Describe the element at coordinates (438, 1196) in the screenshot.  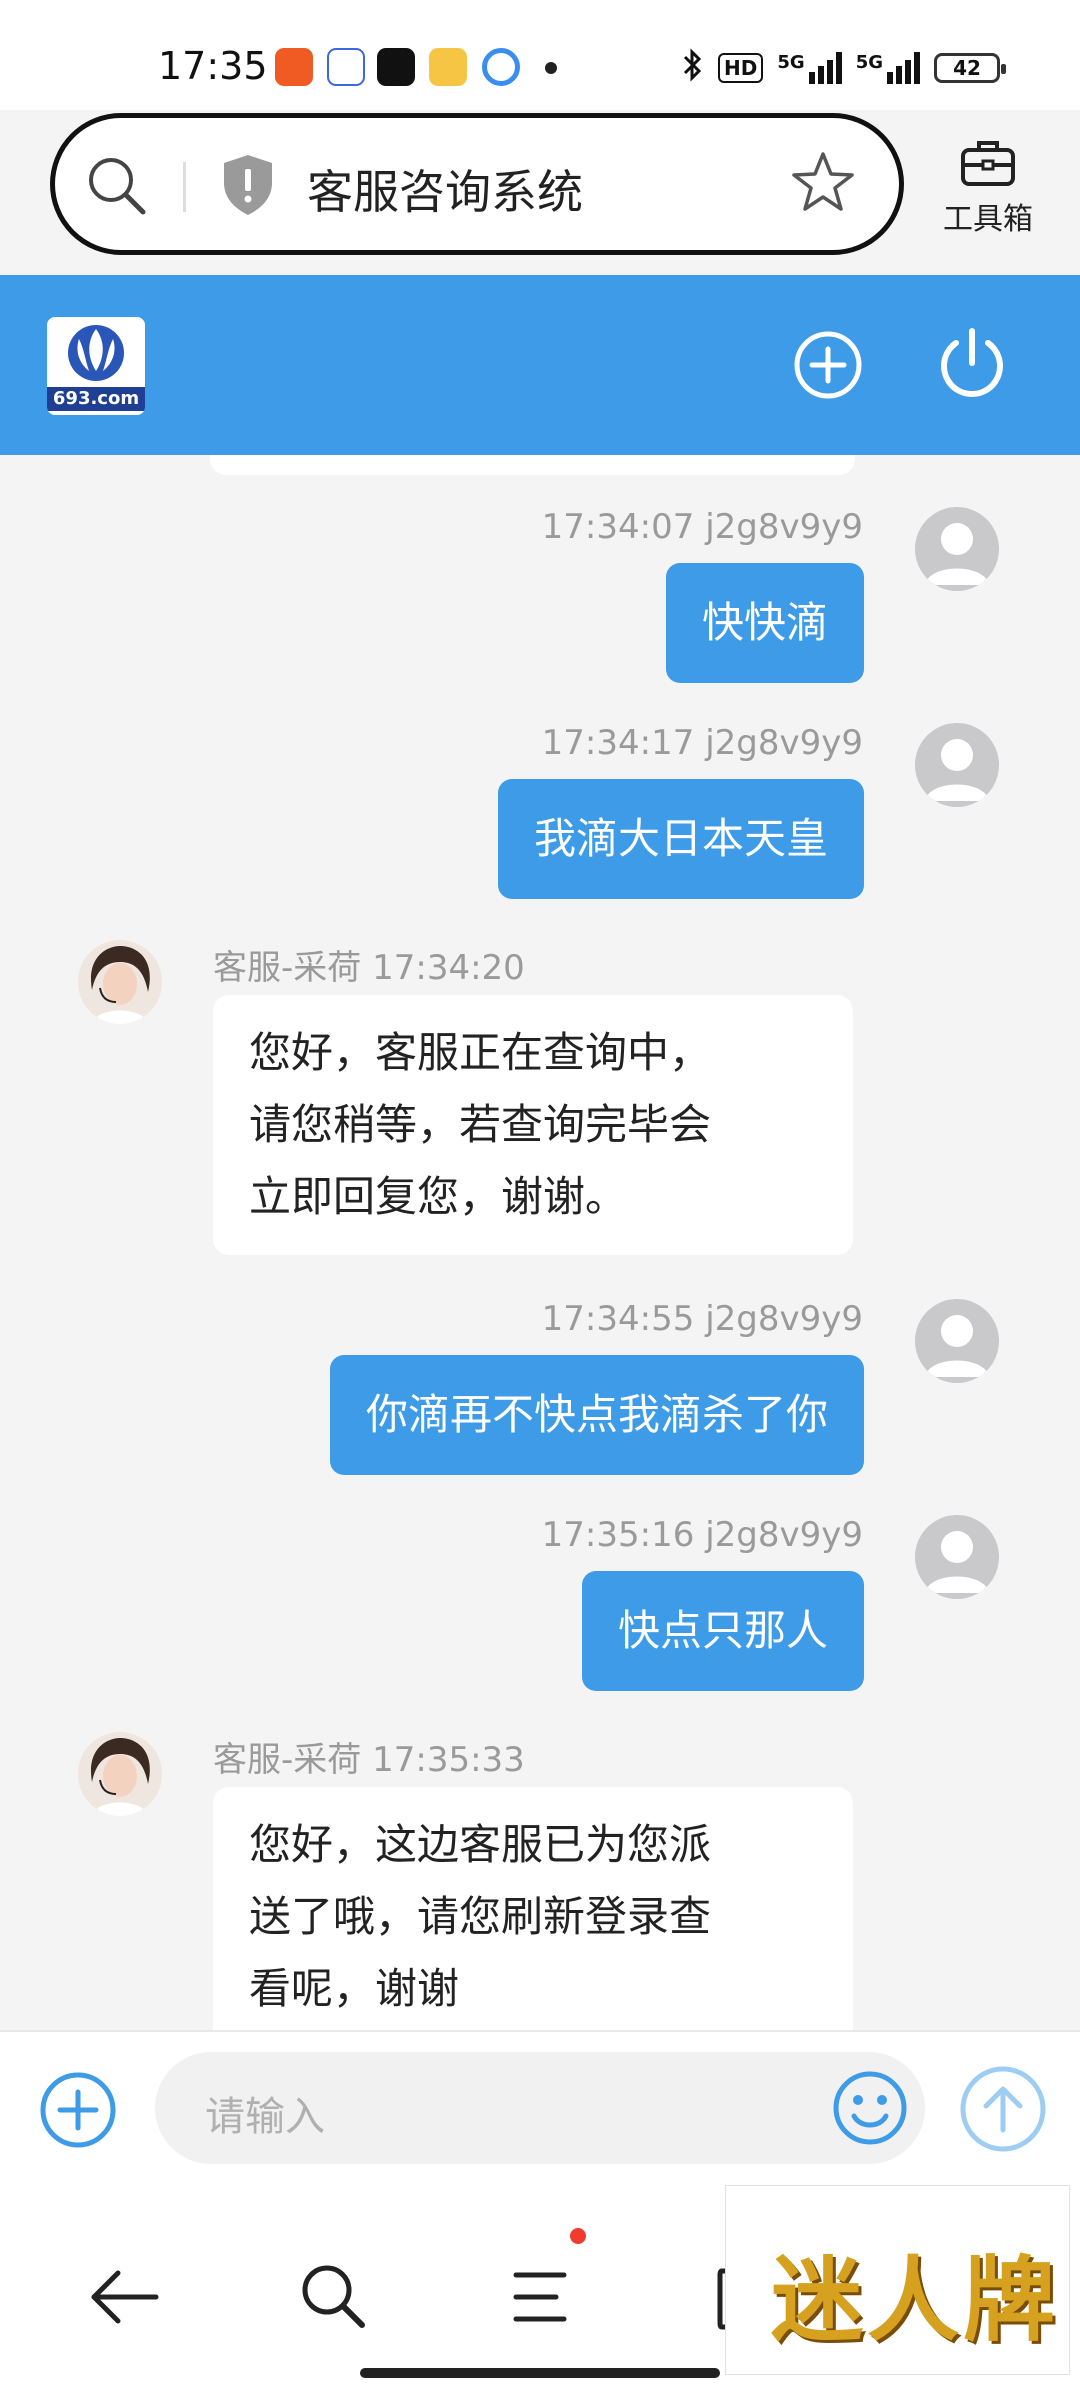
I see `message-line: 立即回复您，谢谢。` at that location.